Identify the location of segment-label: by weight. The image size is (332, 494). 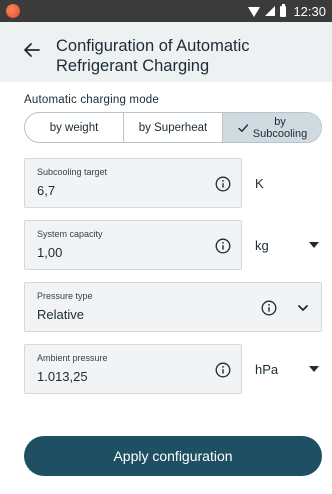
(74, 127).